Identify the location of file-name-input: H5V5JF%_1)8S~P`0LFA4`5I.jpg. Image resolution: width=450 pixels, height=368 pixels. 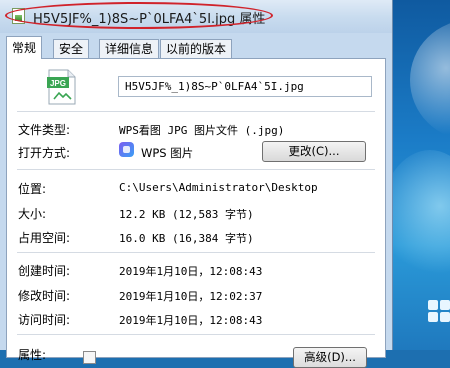
(245, 86).